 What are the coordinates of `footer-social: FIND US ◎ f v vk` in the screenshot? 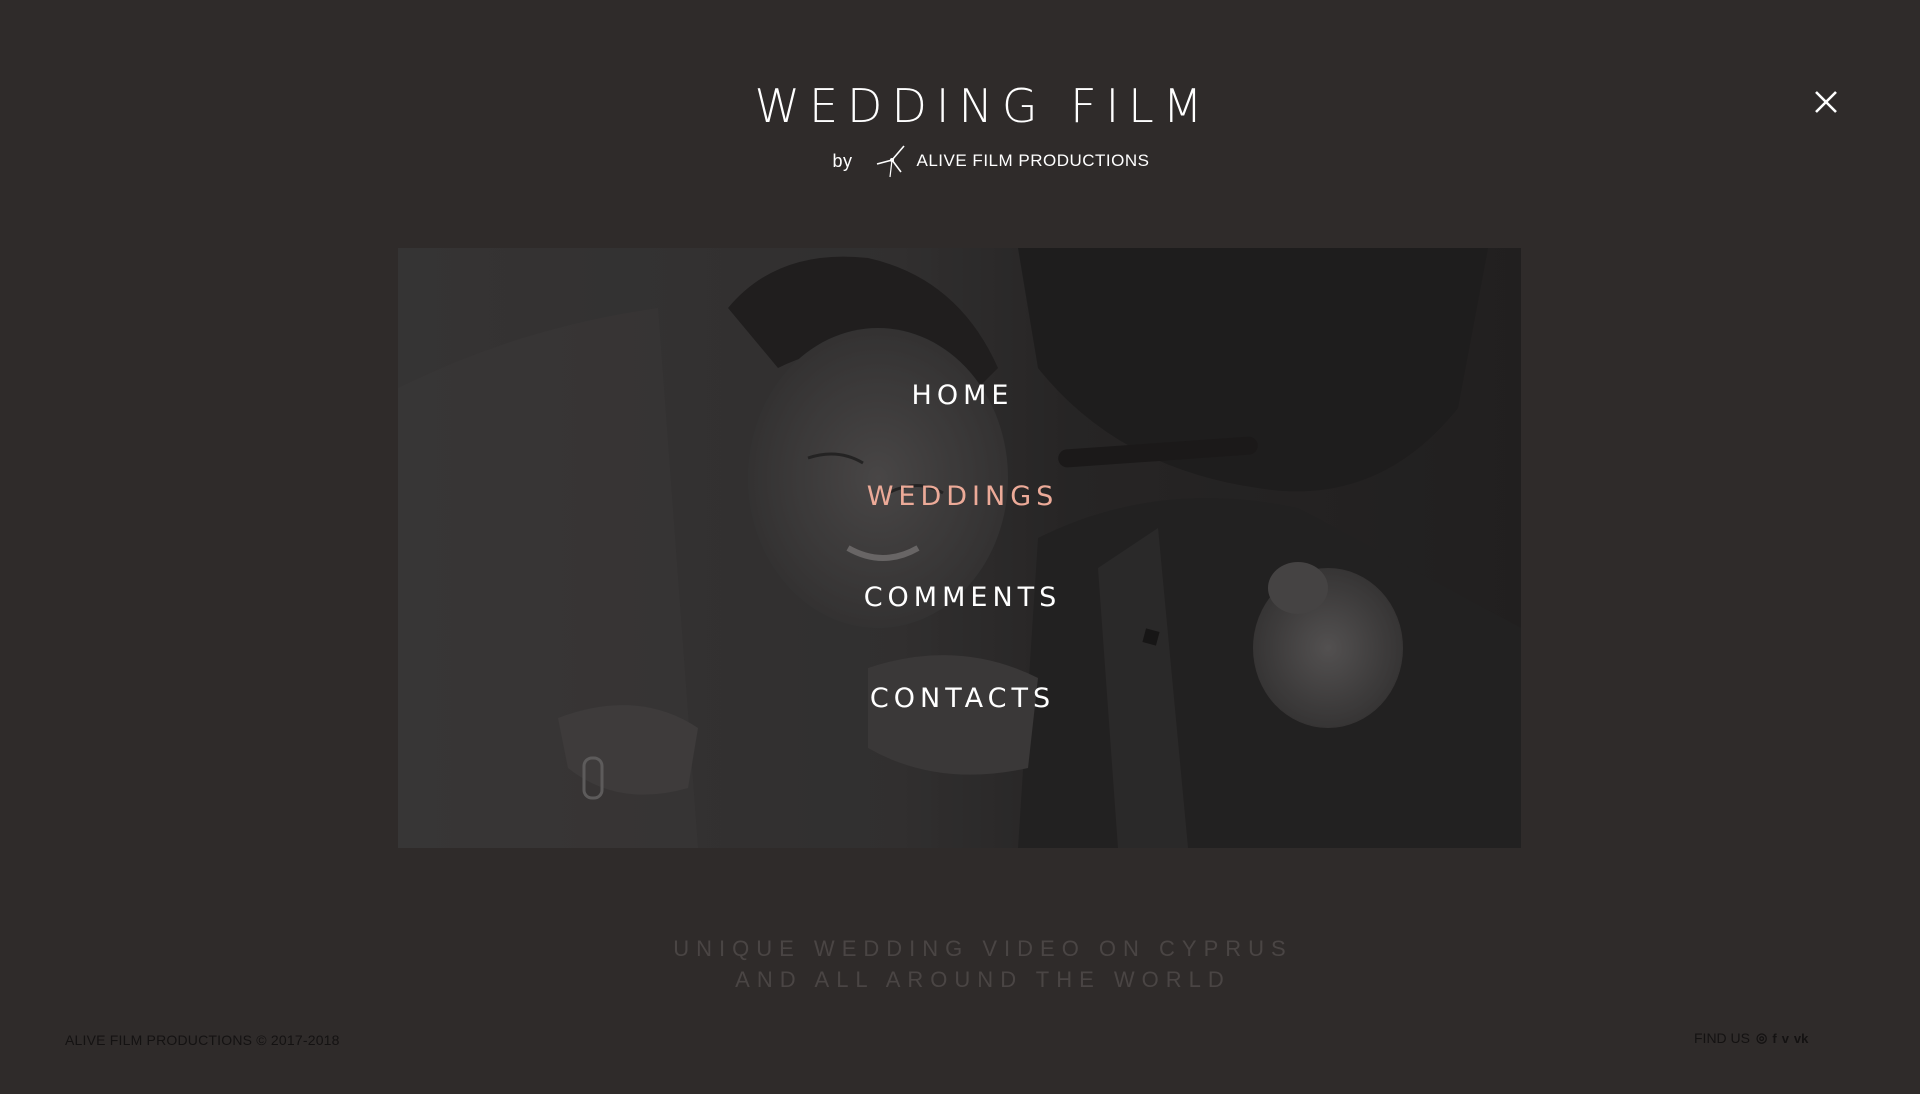 It's located at (1751, 1038).